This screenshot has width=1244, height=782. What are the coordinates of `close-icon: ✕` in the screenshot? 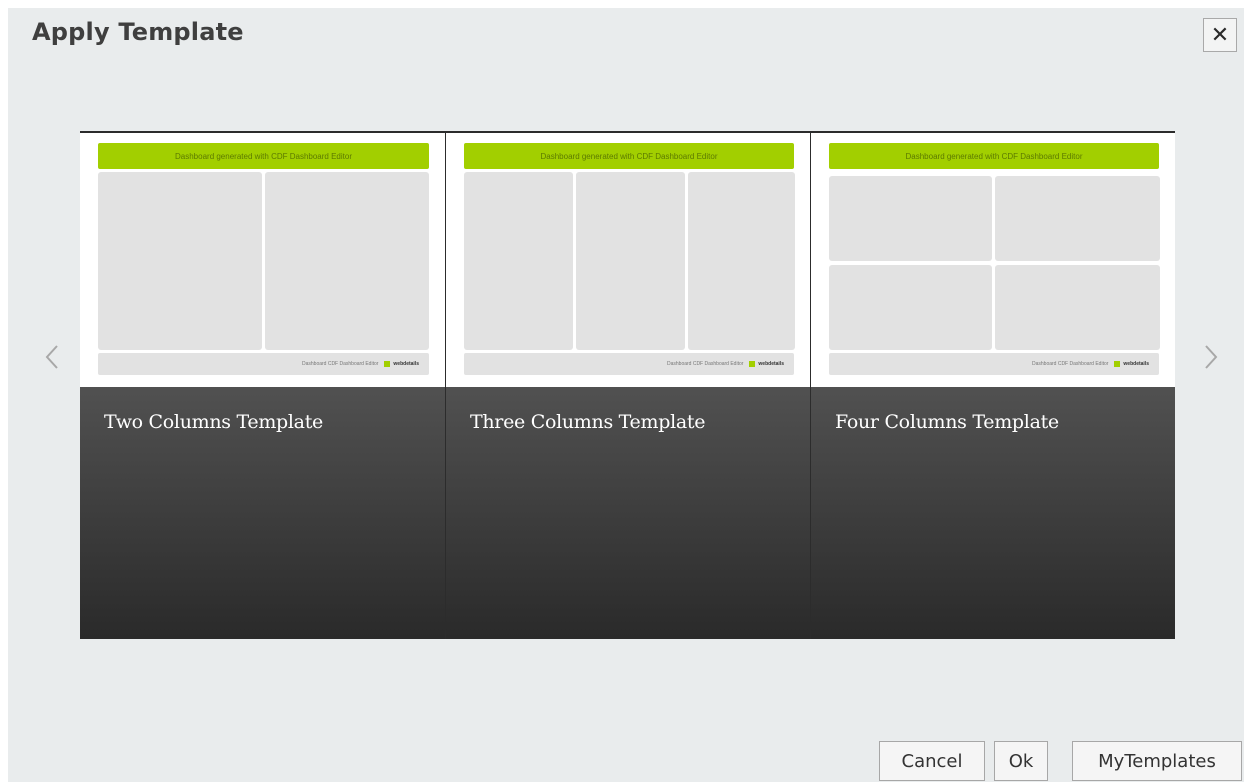 It's located at (1220, 35).